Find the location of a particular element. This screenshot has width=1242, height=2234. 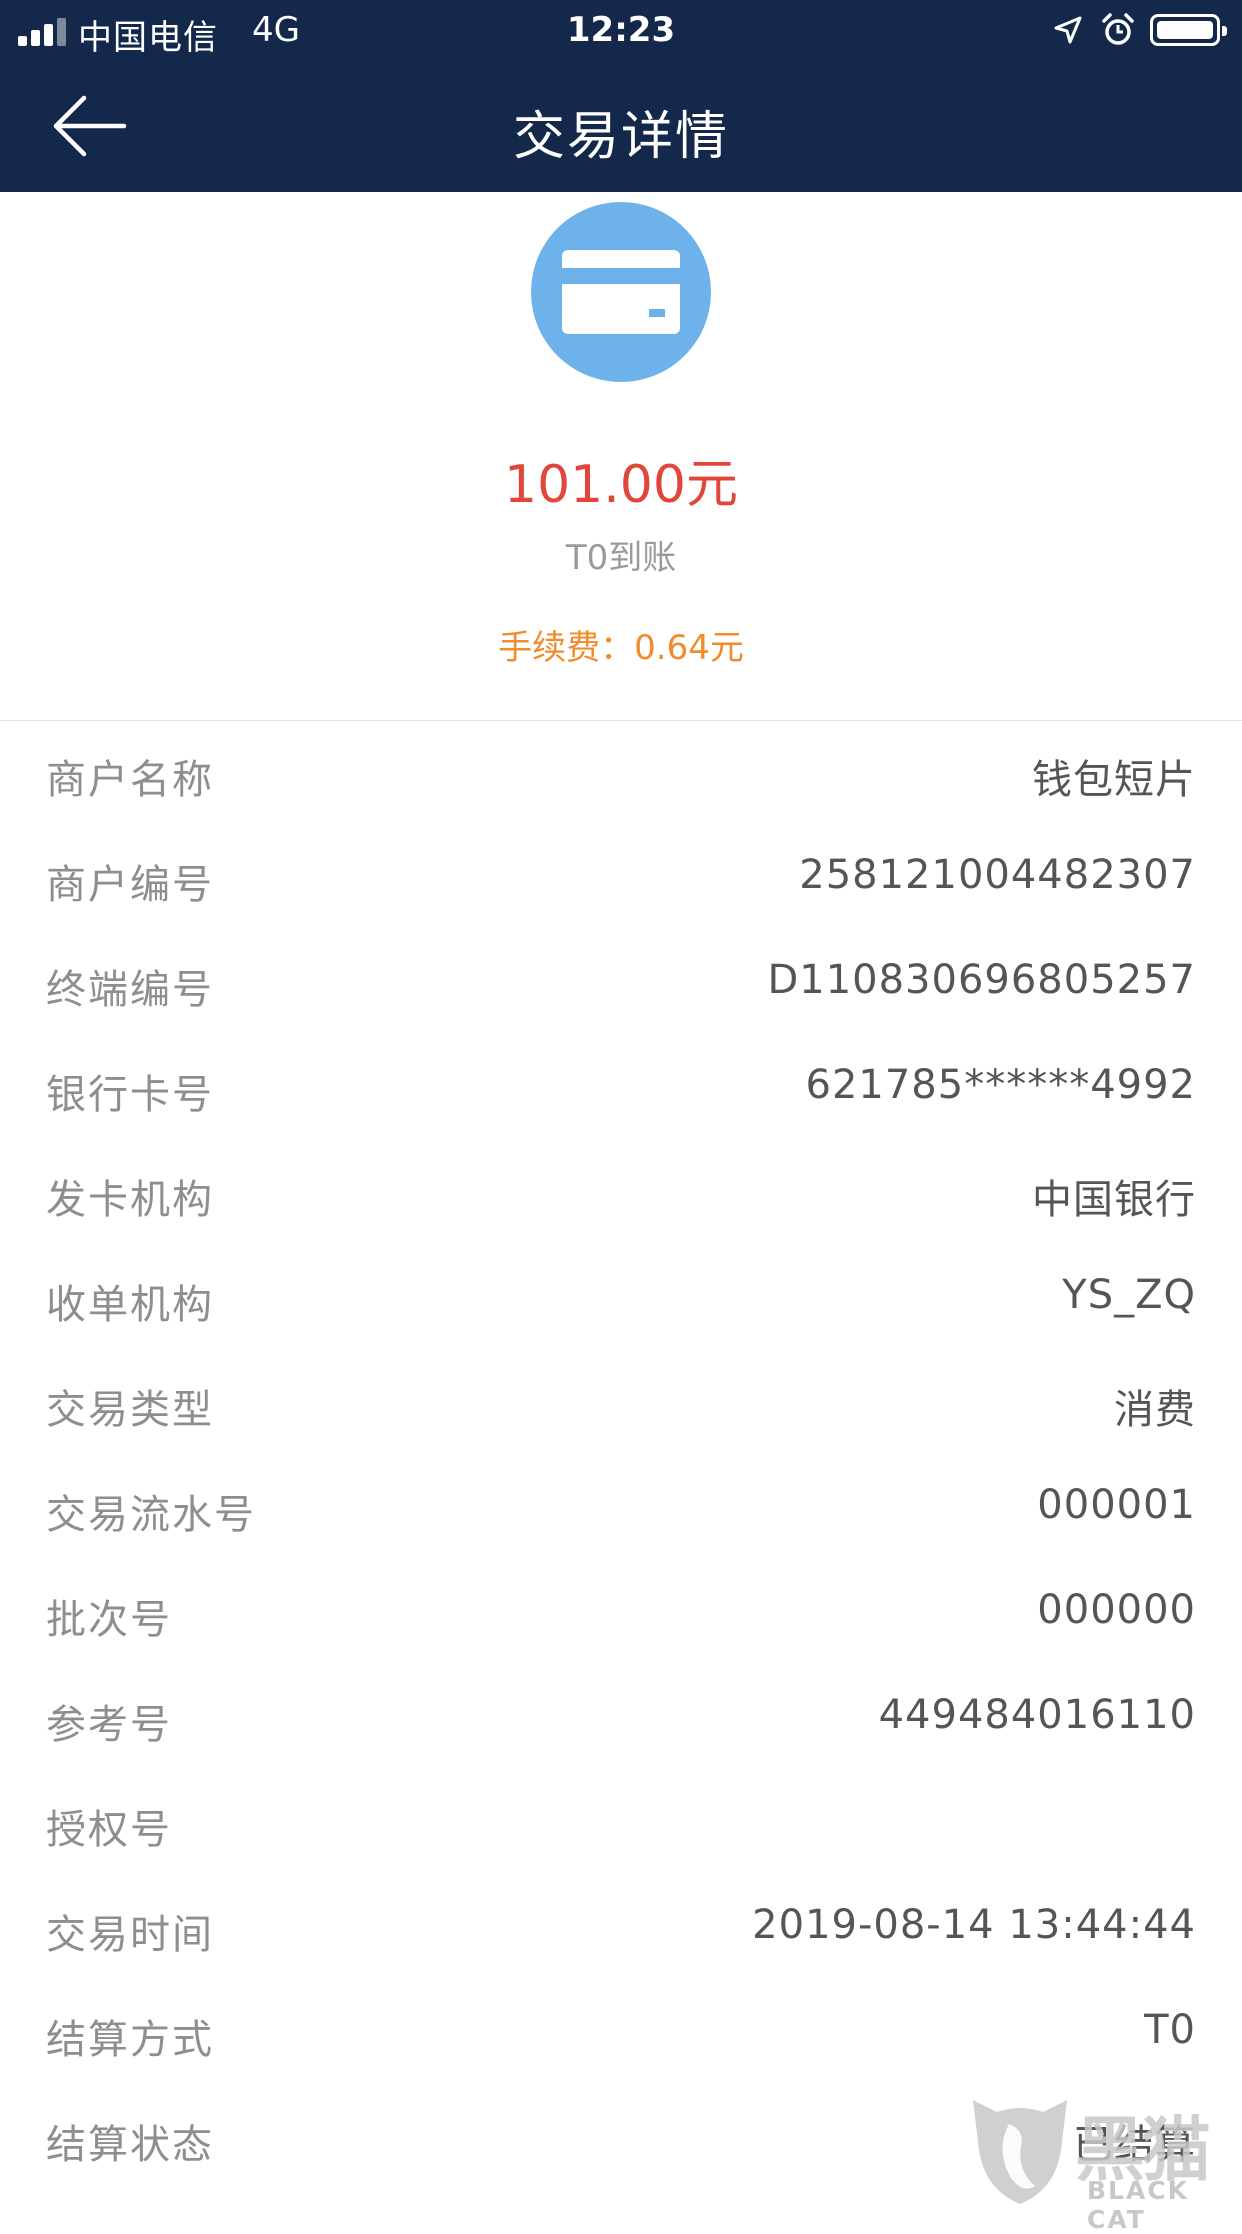

detail-value: 2019-08-14 13:44:44 is located at coordinates (974, 1925).